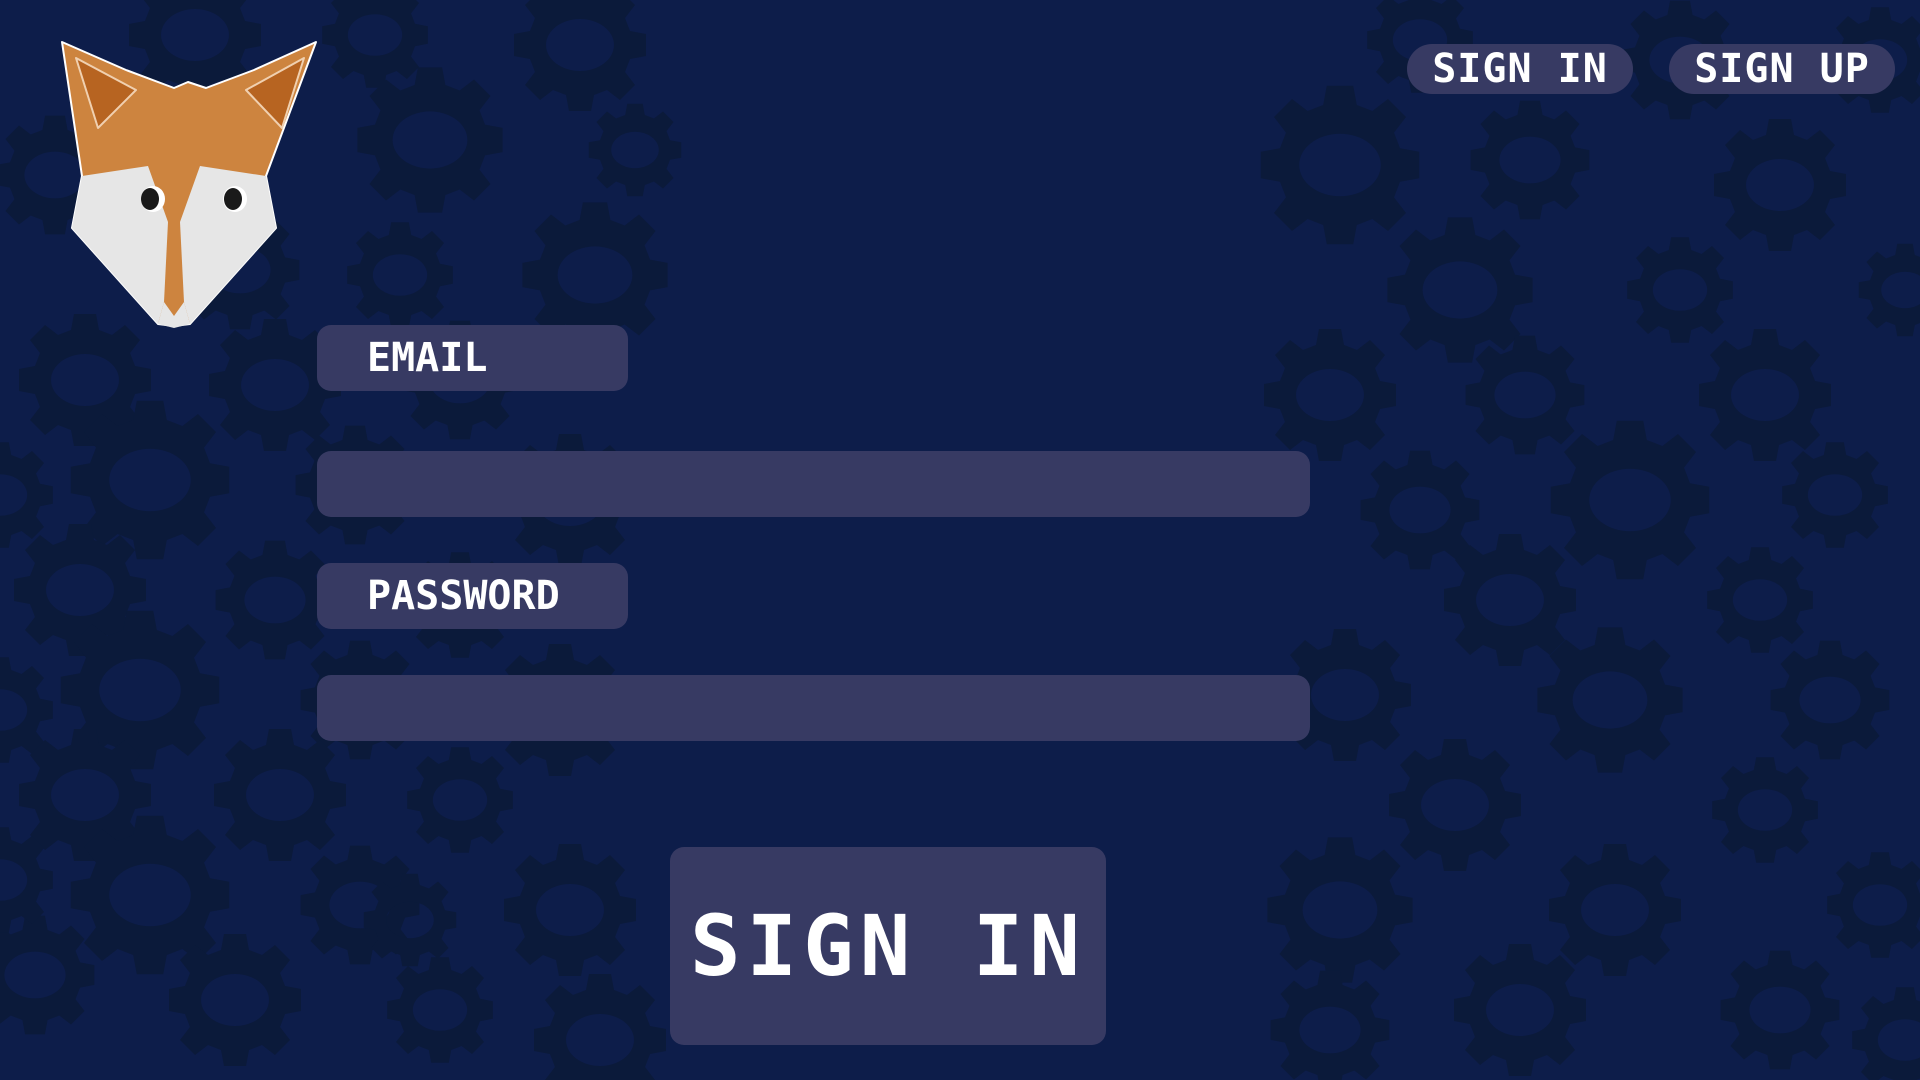  What do you see at coordinates (813, 708) in the screenshot?
I see `password-input` at bounding box center [813, 708].